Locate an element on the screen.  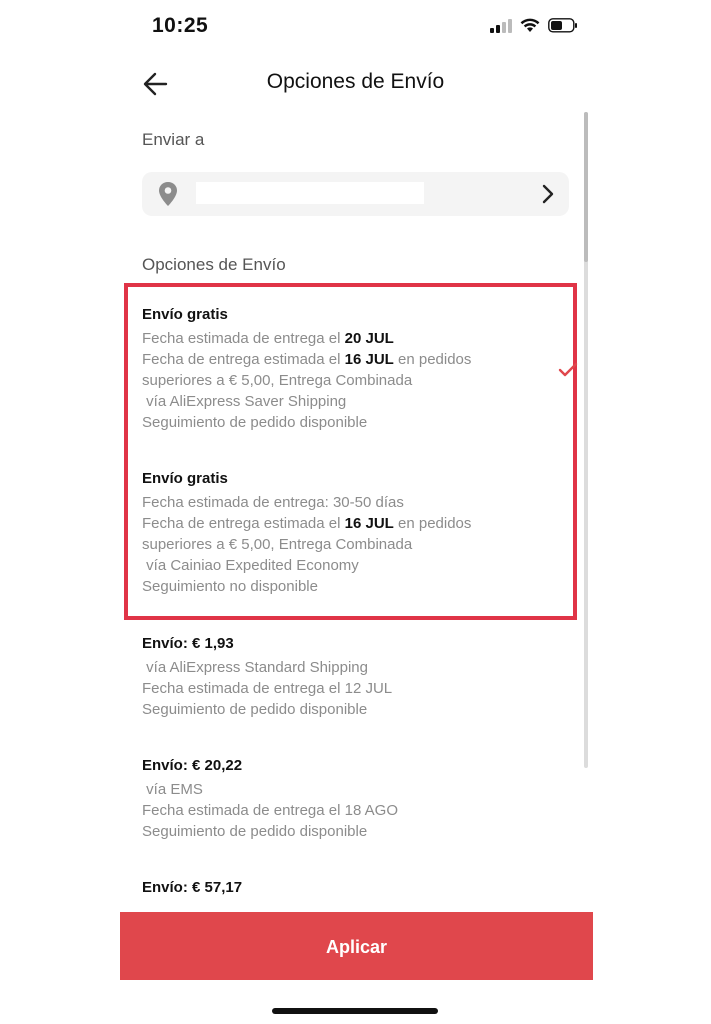
option-line: vía Cainiao Expedited Economy is located at coordinates (250, 565).